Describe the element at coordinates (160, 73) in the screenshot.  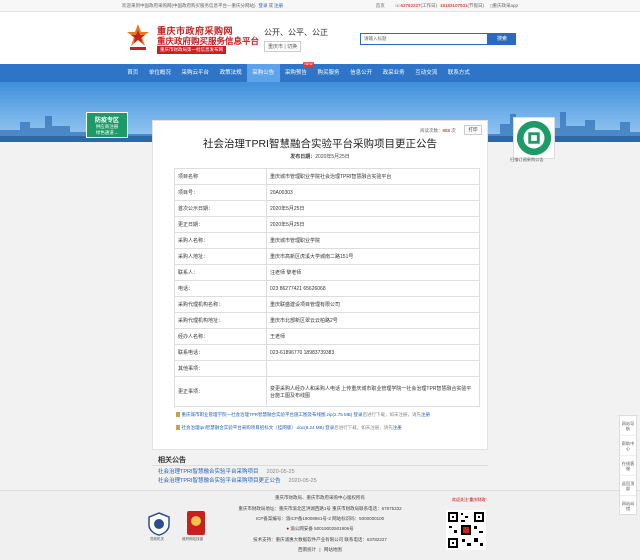
I see `nav-item: 单位概况` at that location.